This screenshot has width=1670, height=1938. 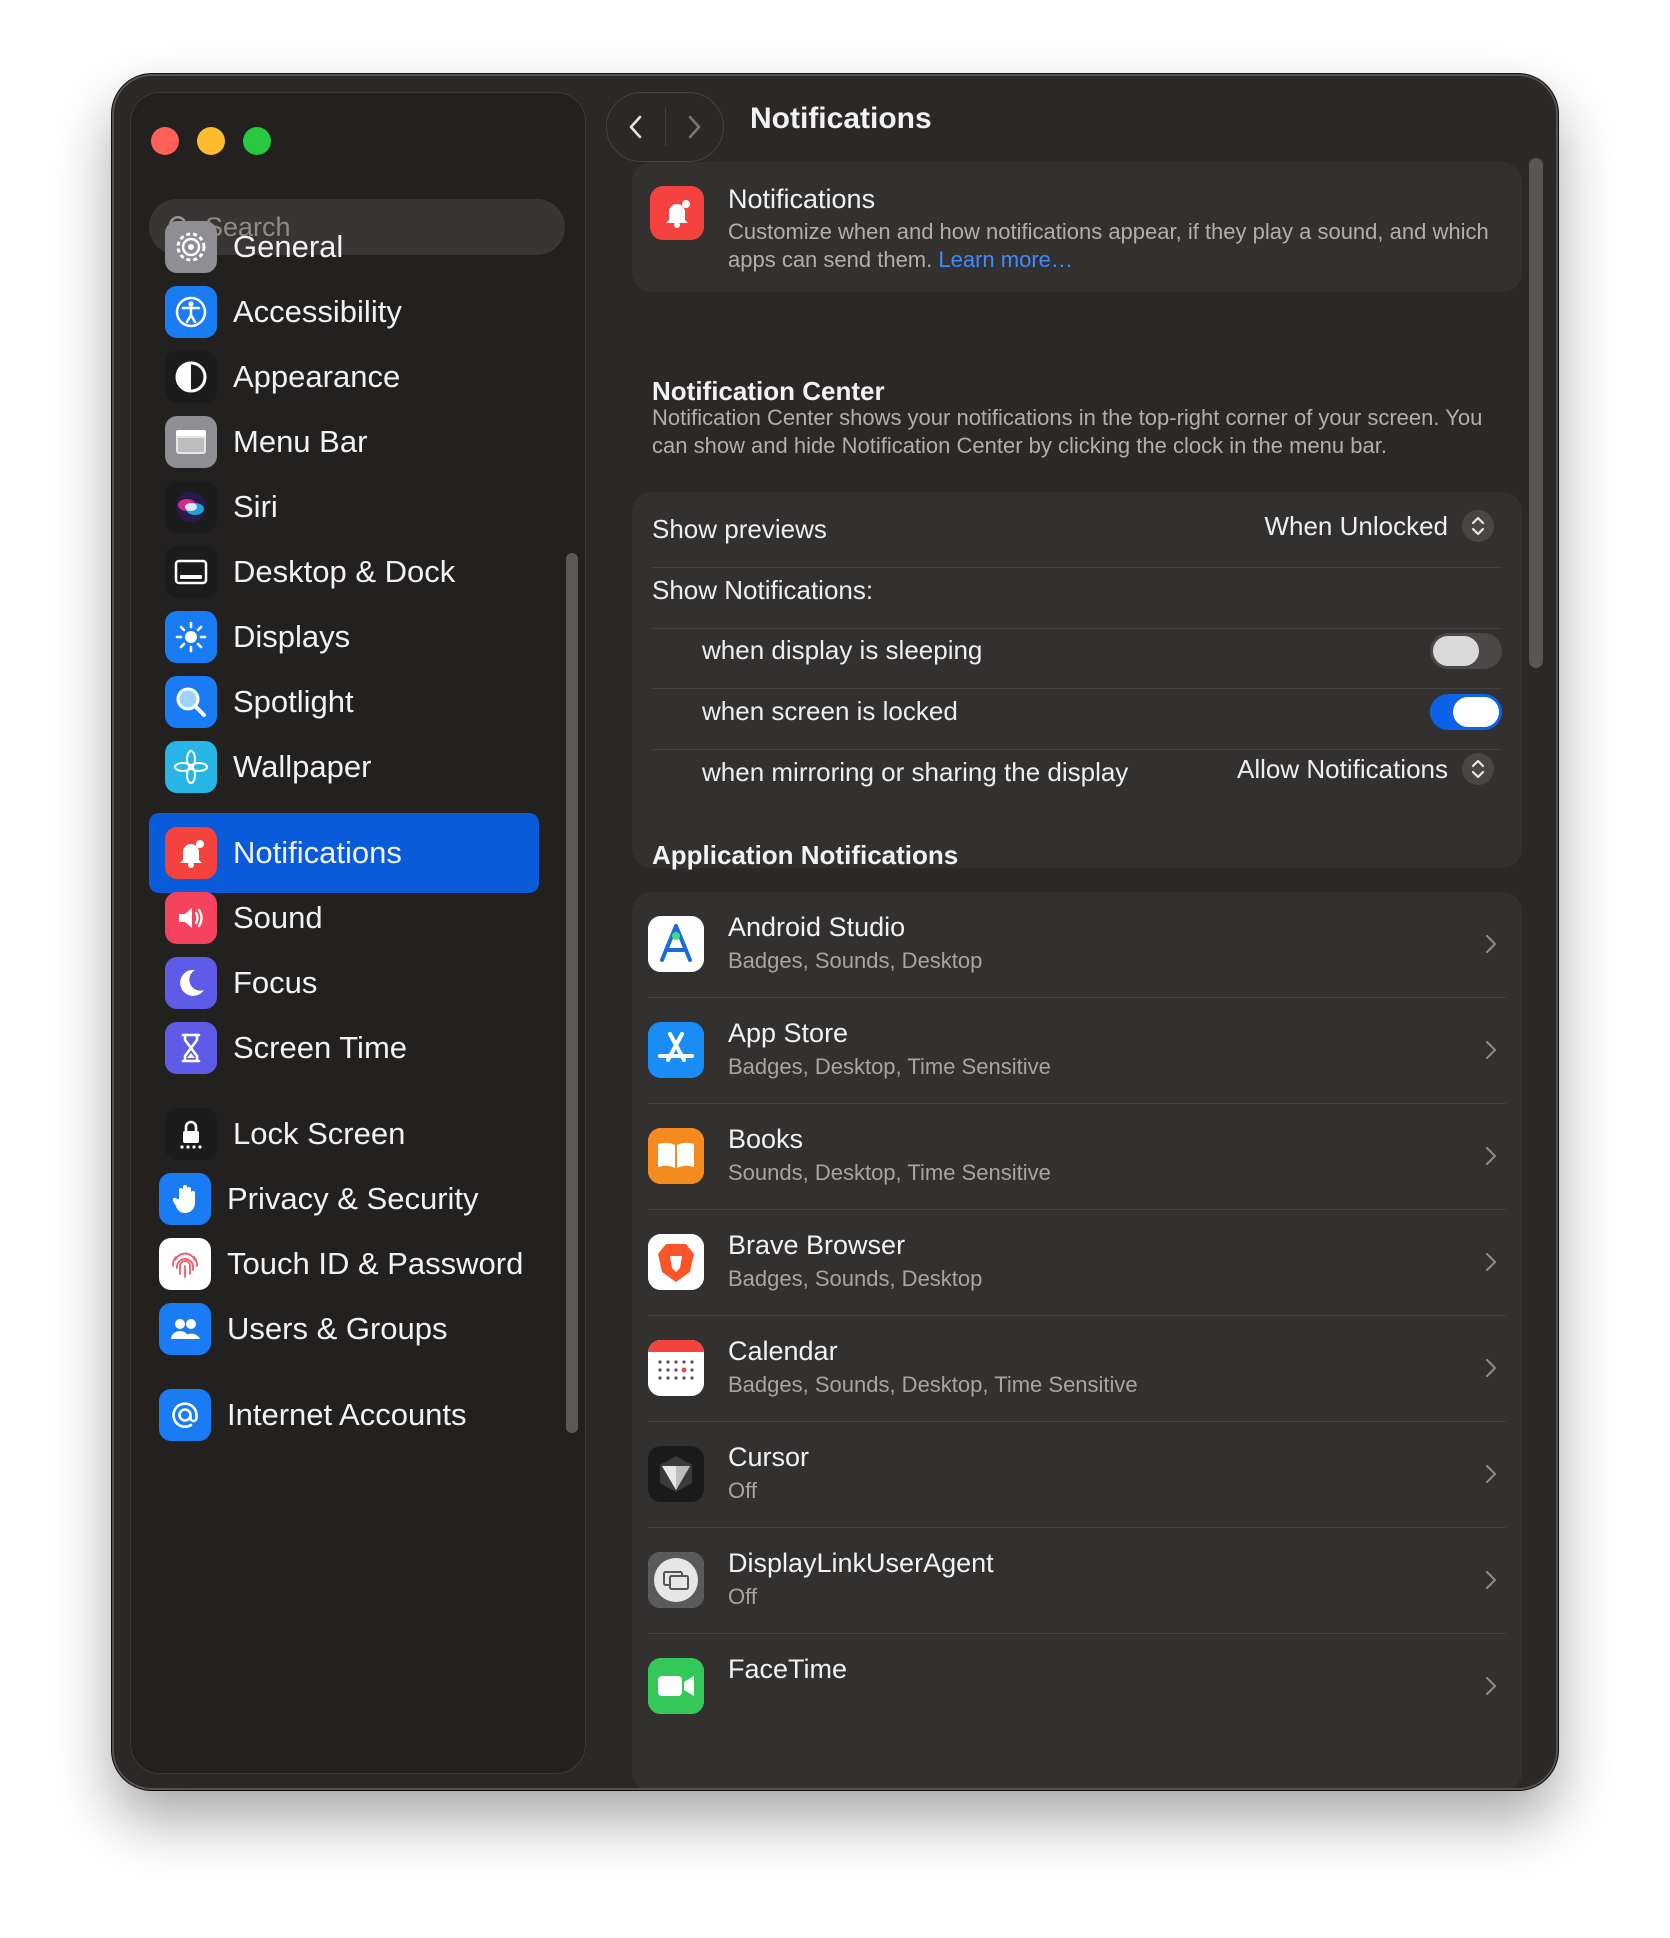 What do you see at coordinates (292, 636) in the screenshot?
I see `sidebar-item-label: Displays` at bounding box center [292, 636].